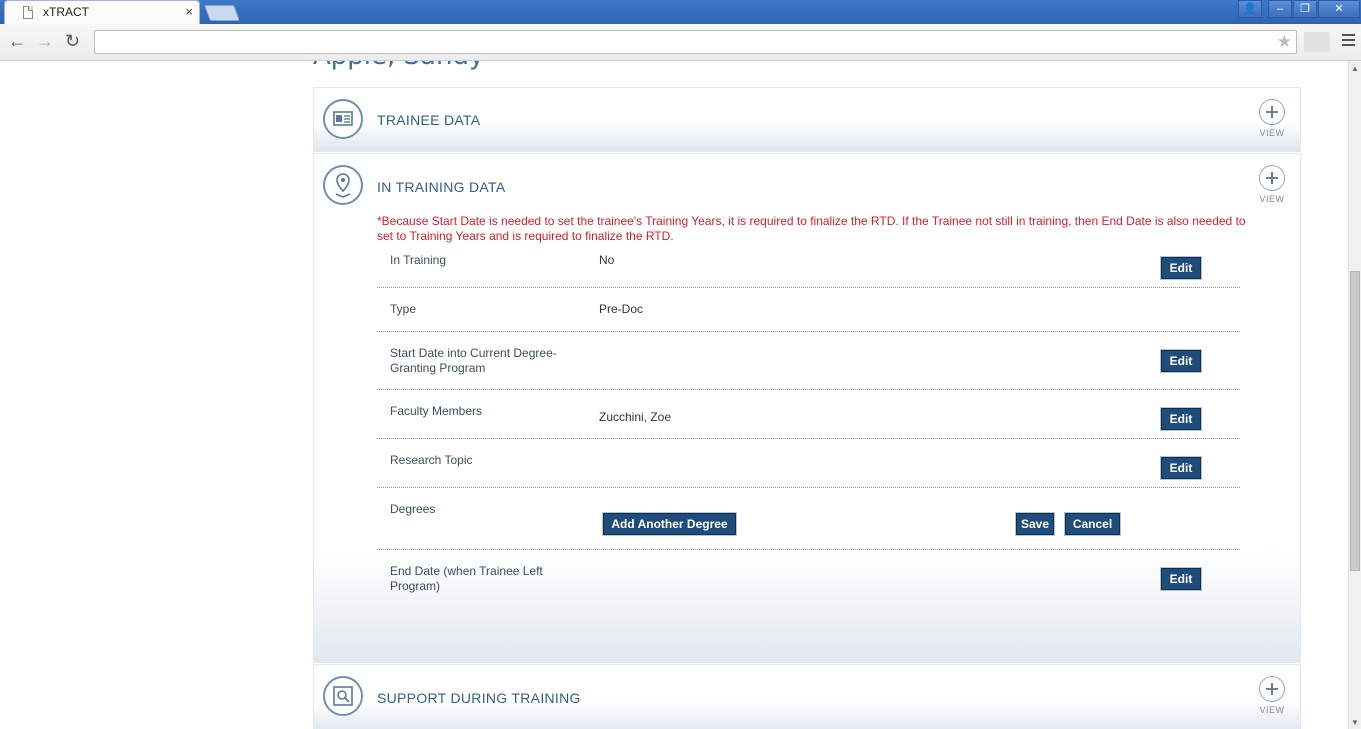  What do you see at coordinates (398, 66) in the screenshot?
I see `person-name: Apple, Sandy` at bounding box center [398, 66].